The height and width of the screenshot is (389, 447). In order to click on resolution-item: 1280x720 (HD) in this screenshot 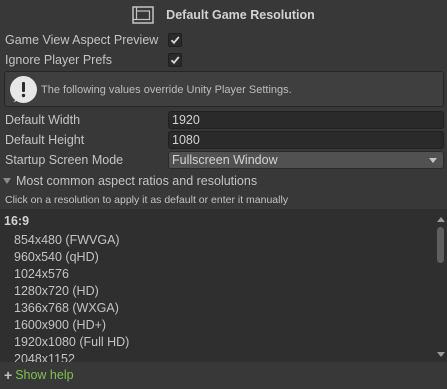, I will do `click(71, 291)`.